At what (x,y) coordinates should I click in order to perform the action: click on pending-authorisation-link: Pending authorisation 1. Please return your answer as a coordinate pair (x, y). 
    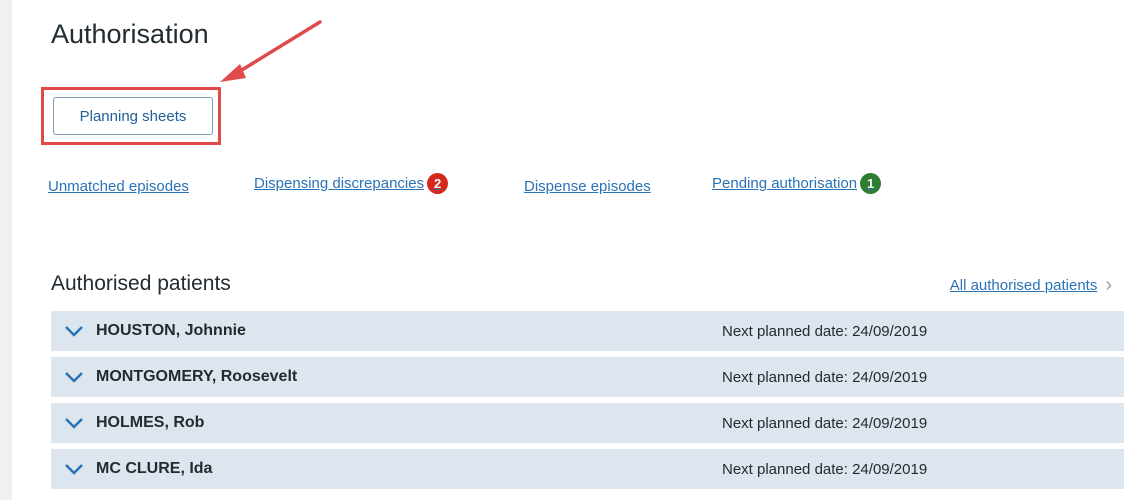
    Looking at the image, I should click on (797, 183).